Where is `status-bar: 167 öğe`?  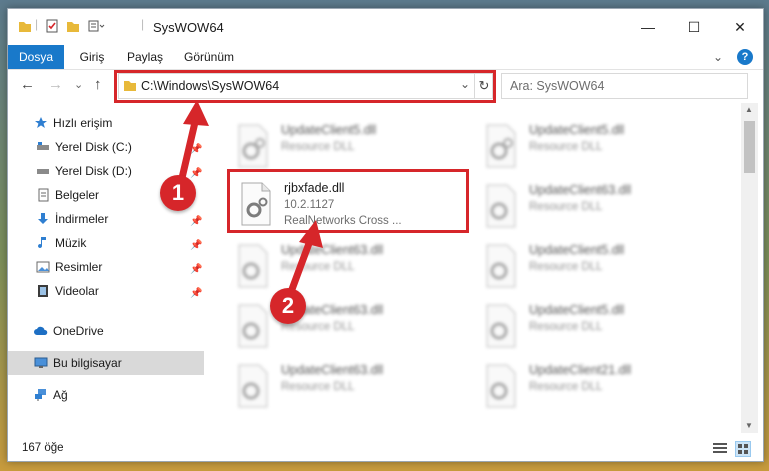 status-bar: 167 öğe is located at coordinates (385, 449).